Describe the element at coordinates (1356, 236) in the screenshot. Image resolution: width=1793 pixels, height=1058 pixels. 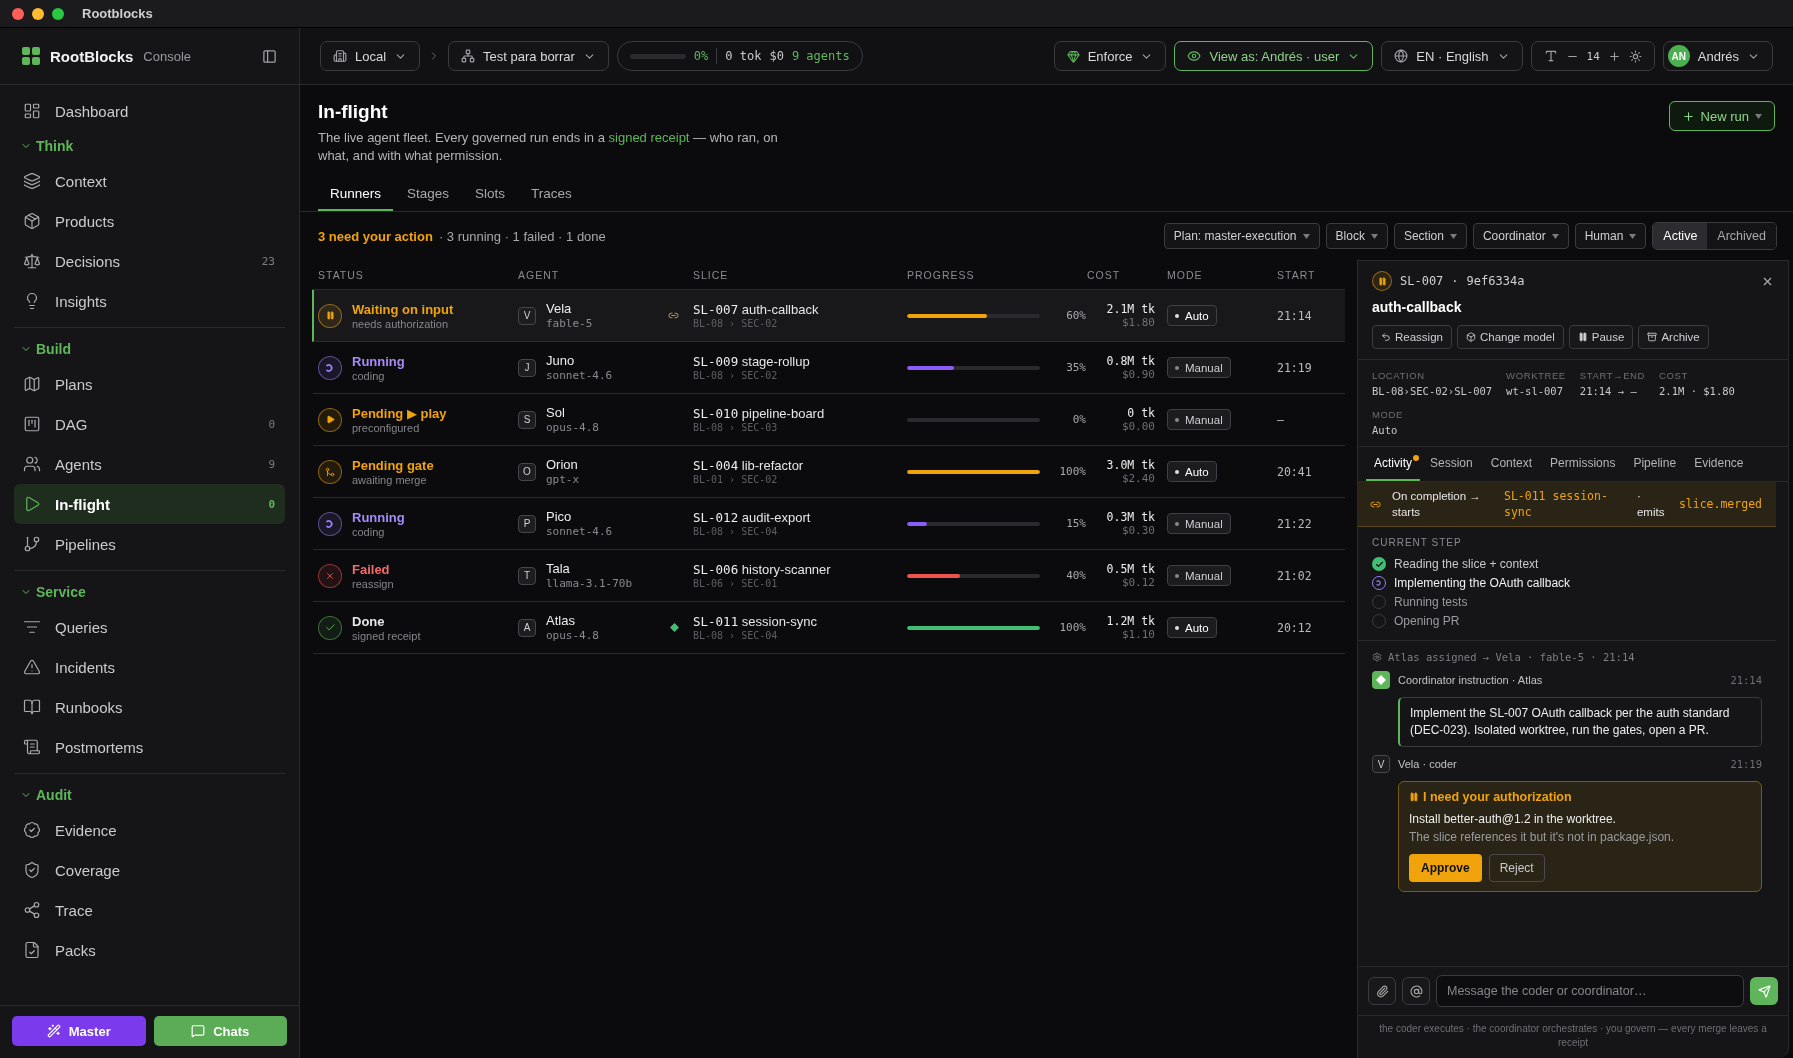
I see `filter-dropdown: Block` at that location.